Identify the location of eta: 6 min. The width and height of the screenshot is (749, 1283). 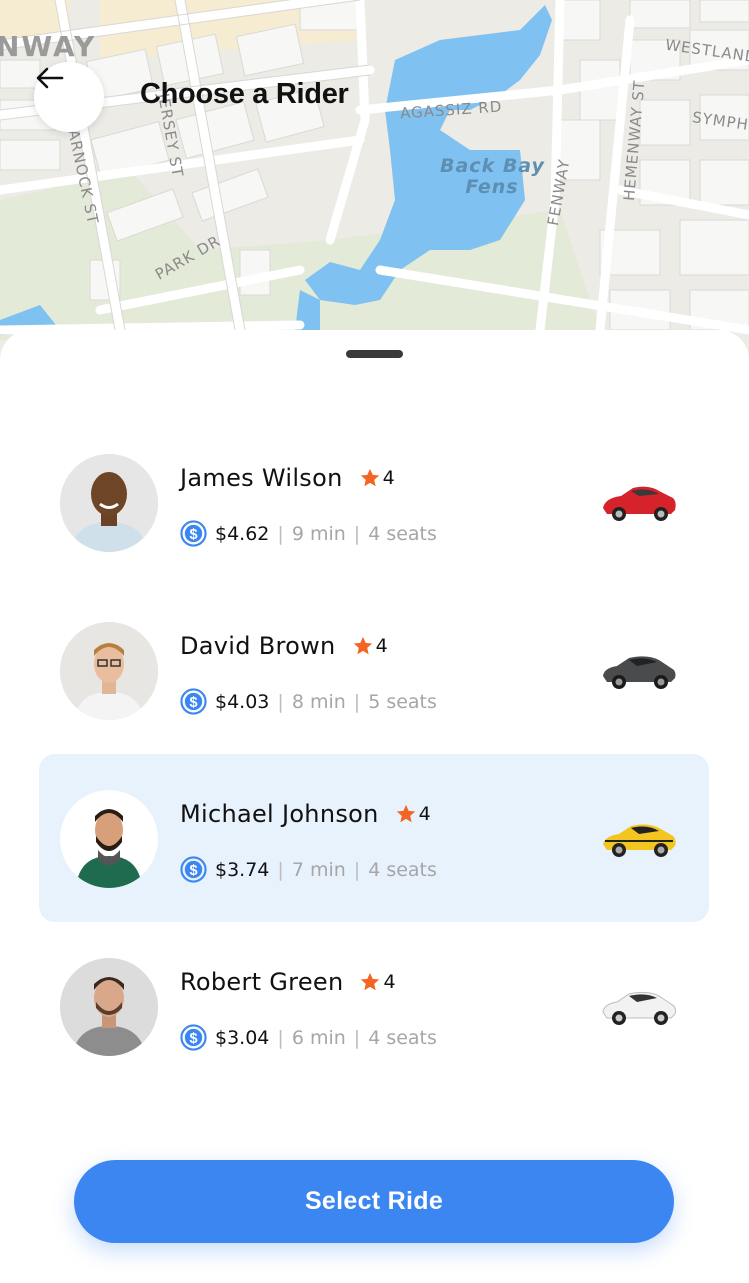
(318, 1037).